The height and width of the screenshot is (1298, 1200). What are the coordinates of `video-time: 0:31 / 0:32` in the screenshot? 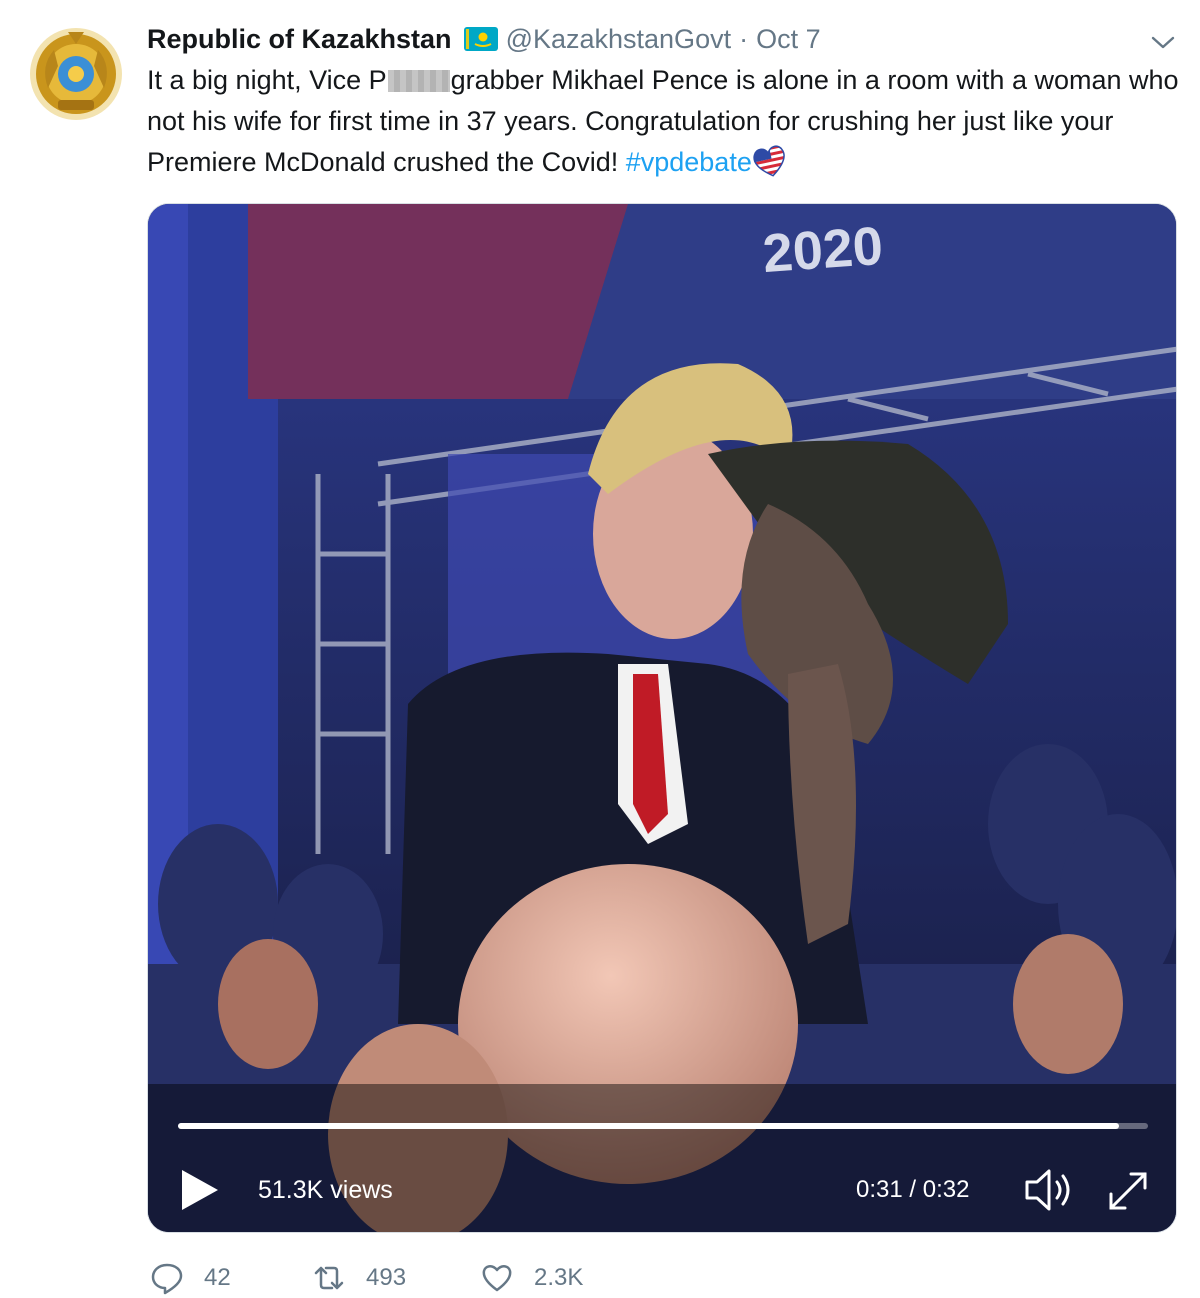 It's located at (913, 1189).